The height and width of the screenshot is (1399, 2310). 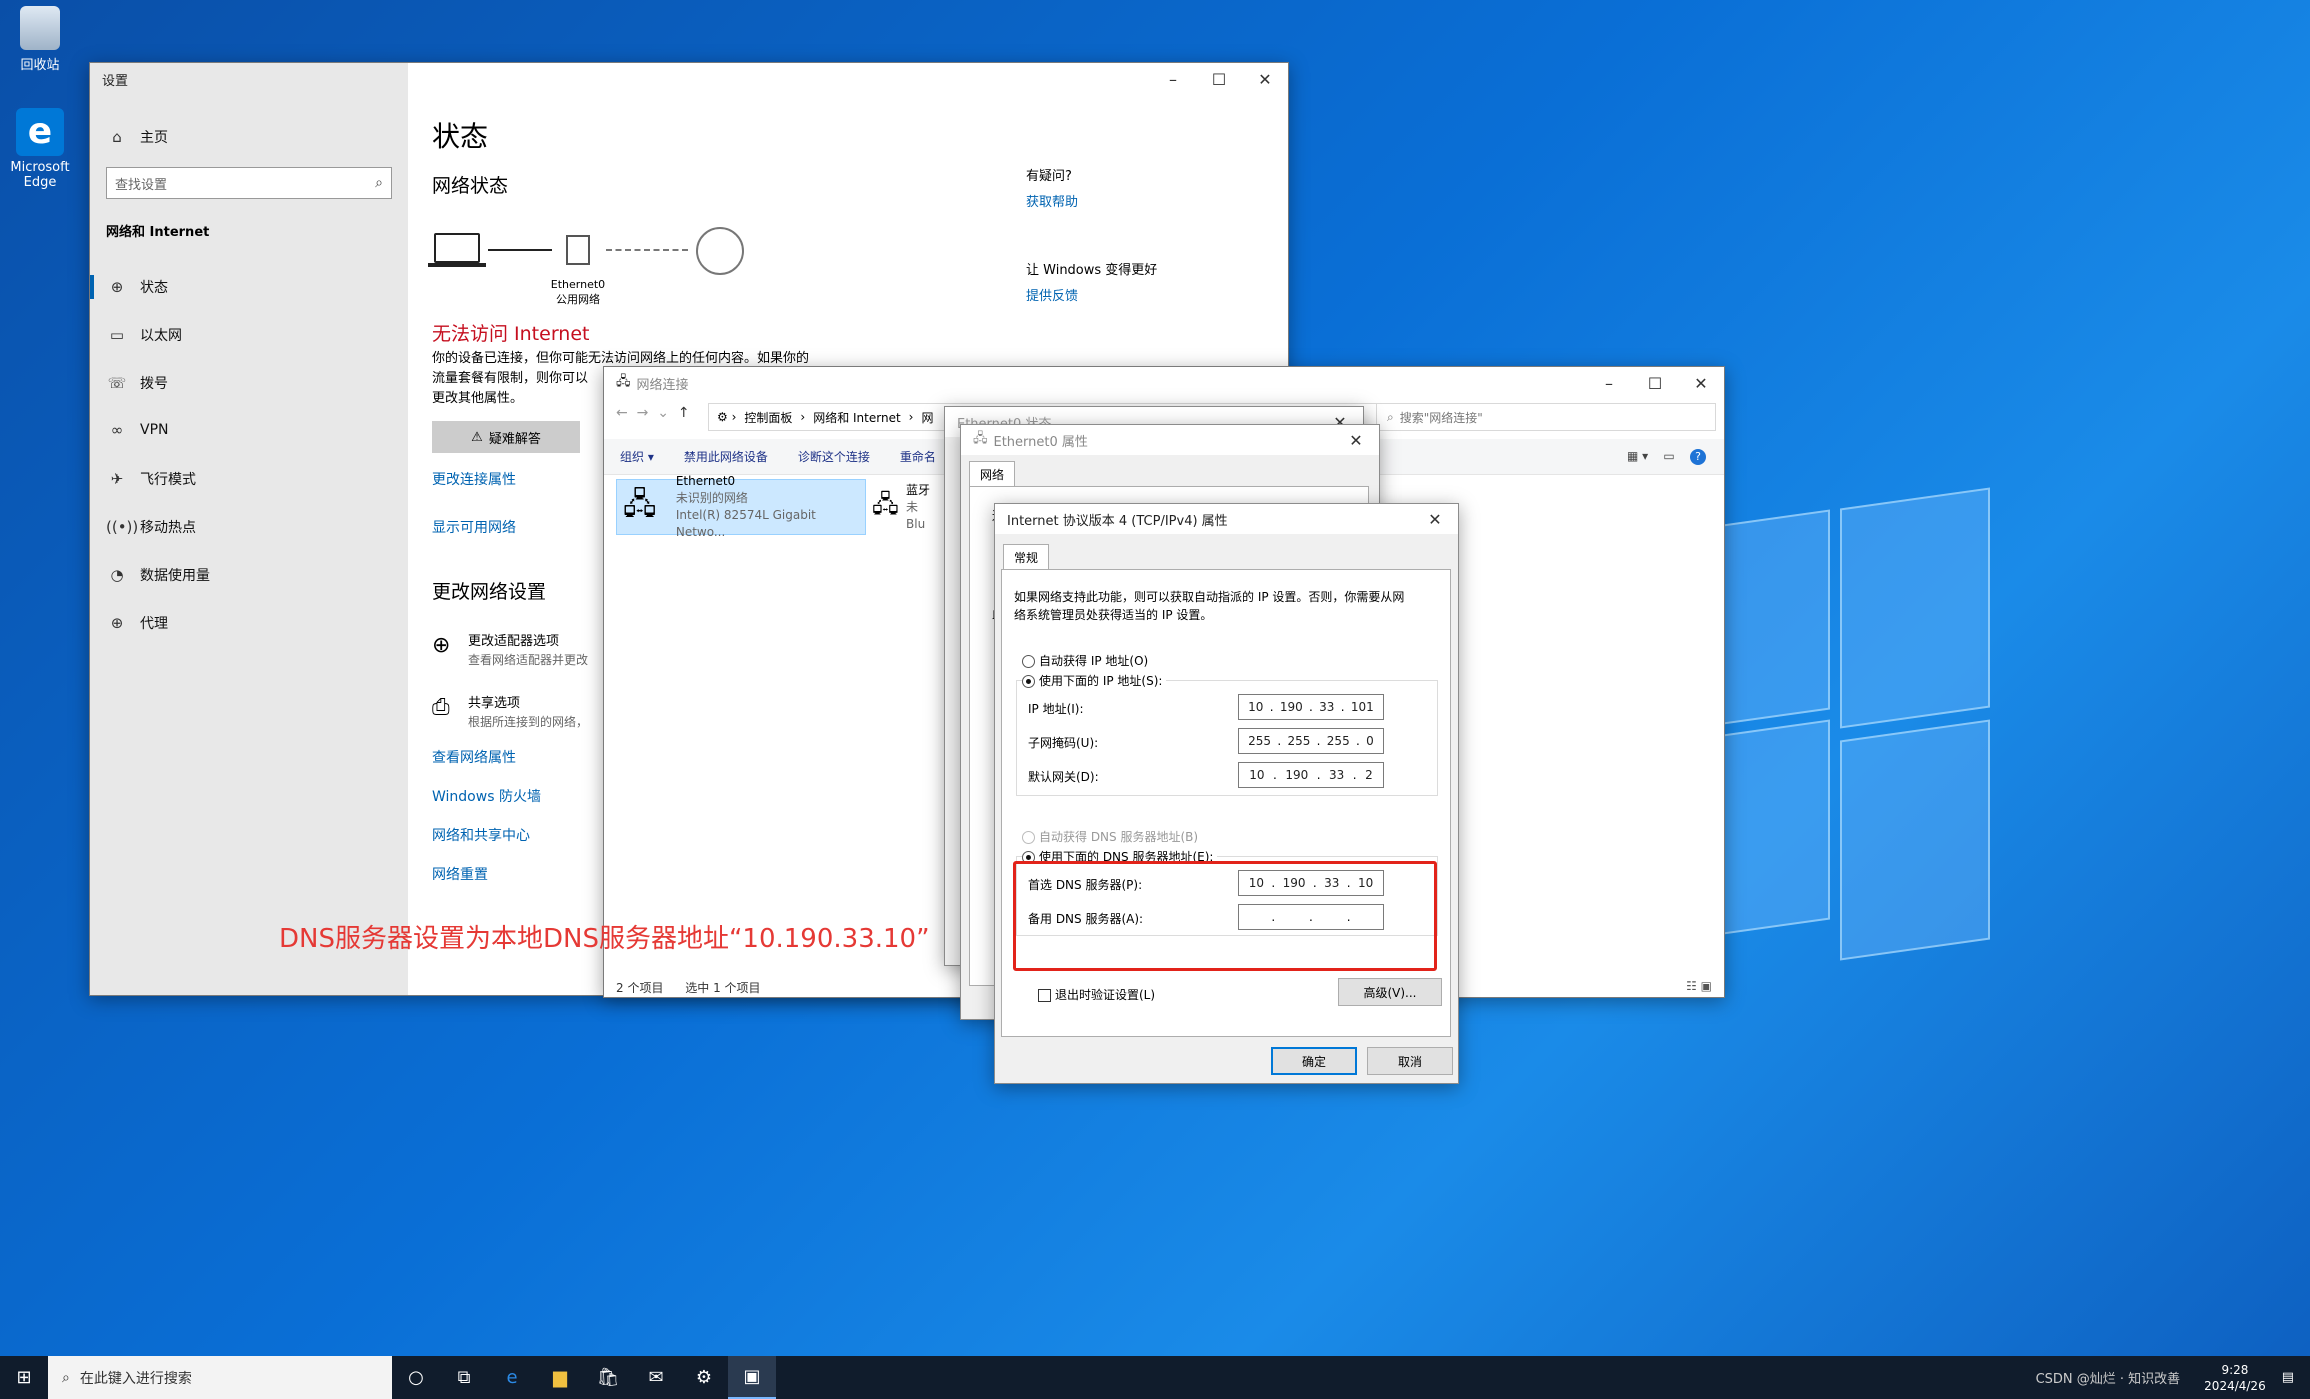 What do you see at coordinates (474, 527) in the screenshot?
I see `show-available-networks-link: 显示可用网络` at bounding box center [474, 527].